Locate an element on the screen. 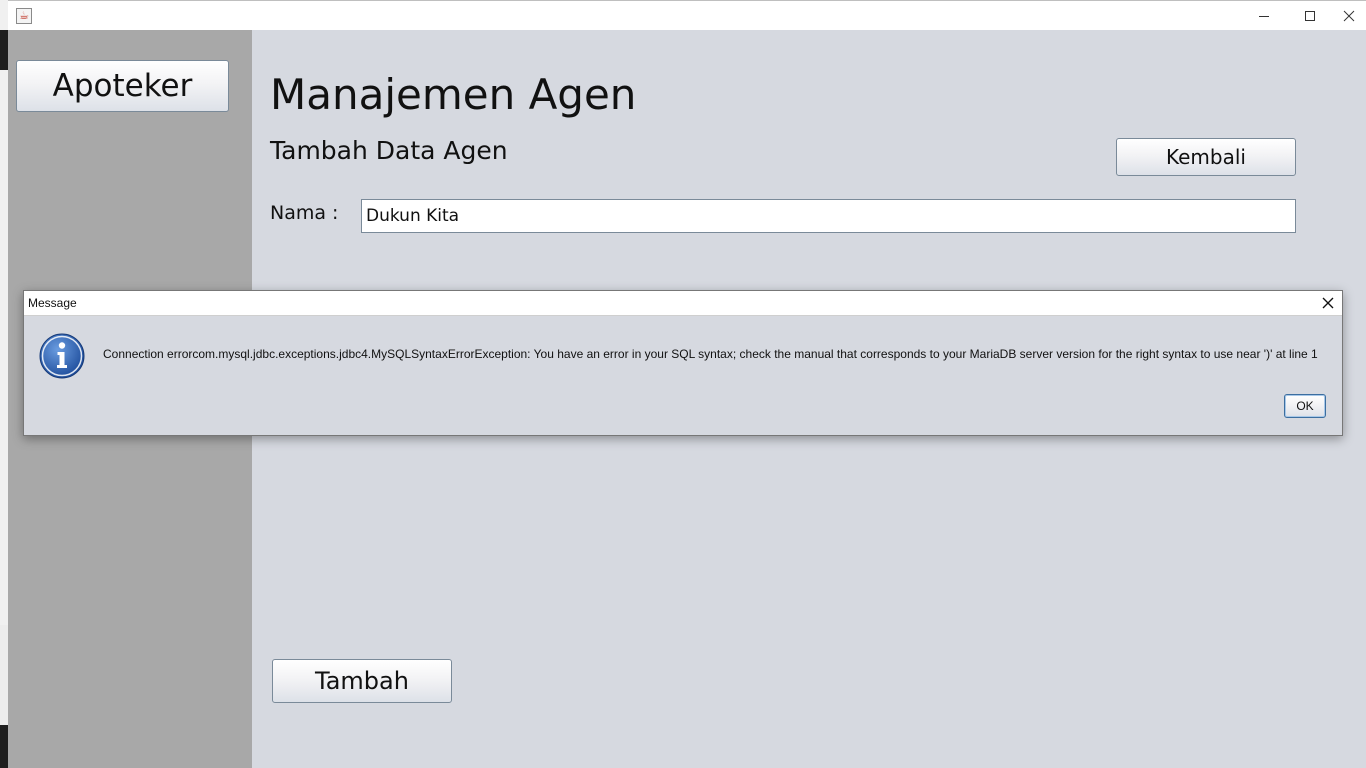  java-icon: ☕ is located at coordinates (24, 16).